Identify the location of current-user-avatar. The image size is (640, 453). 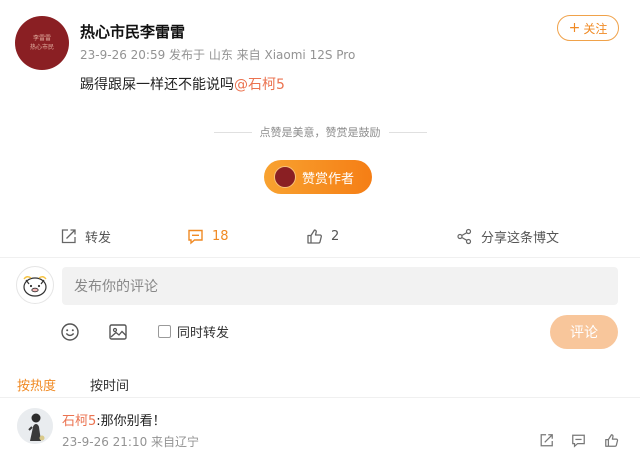
(35, 285).